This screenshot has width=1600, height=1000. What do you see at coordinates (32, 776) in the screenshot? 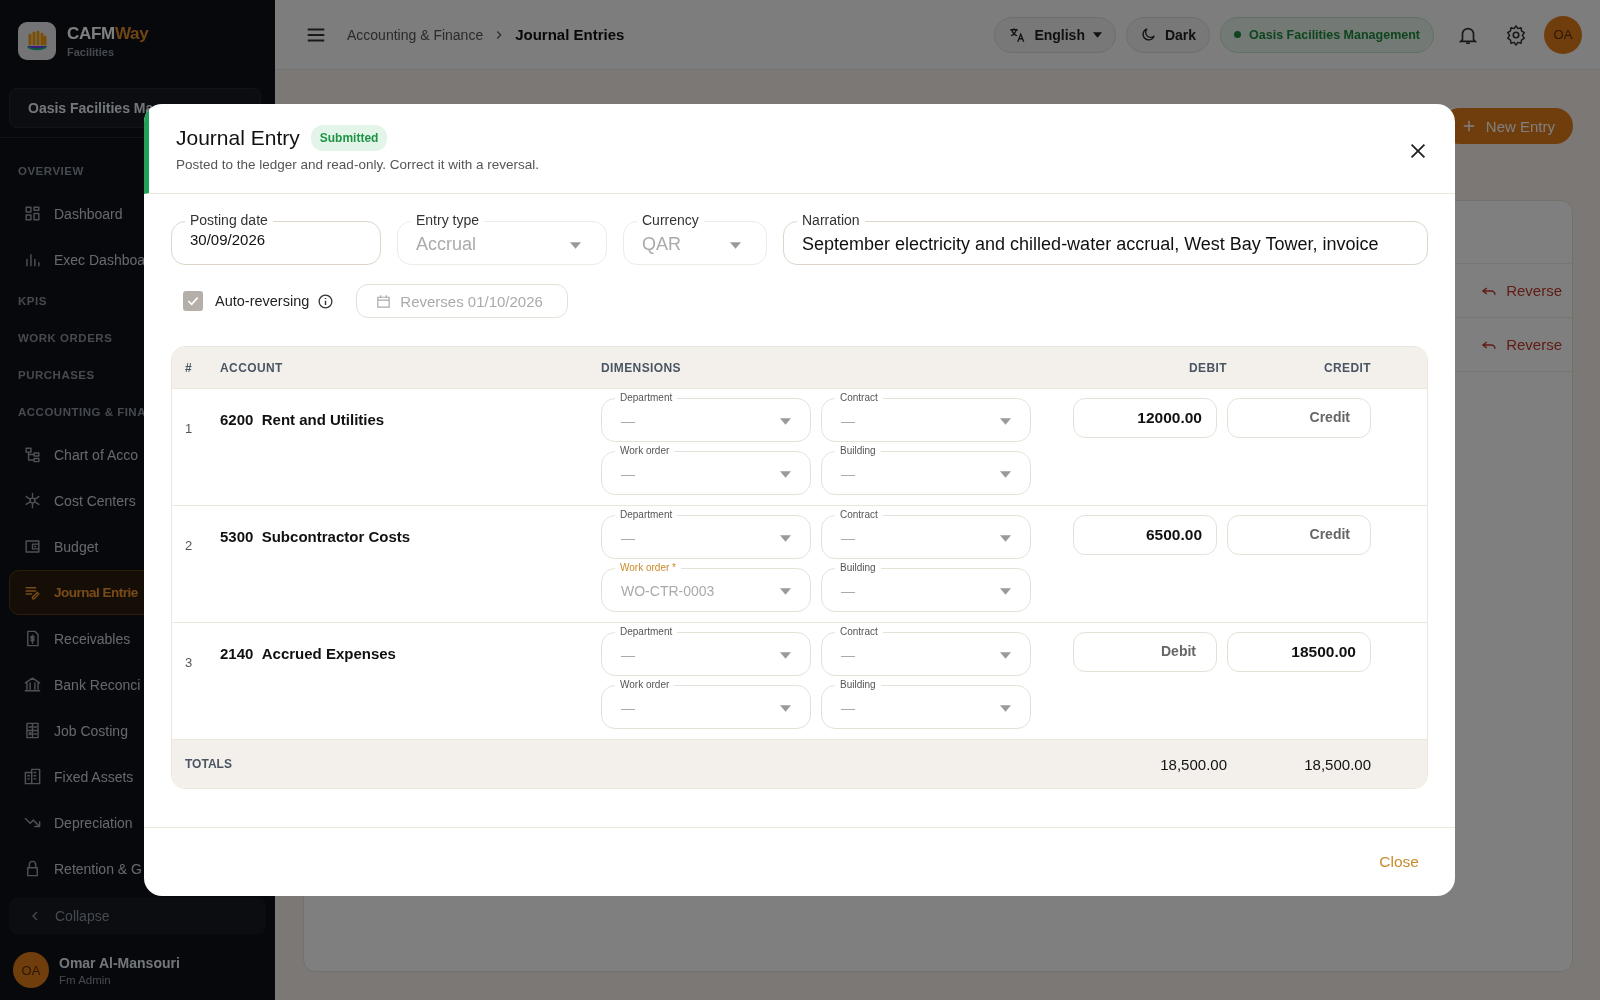
I see `building-icon` at bounding box center [32, 776].